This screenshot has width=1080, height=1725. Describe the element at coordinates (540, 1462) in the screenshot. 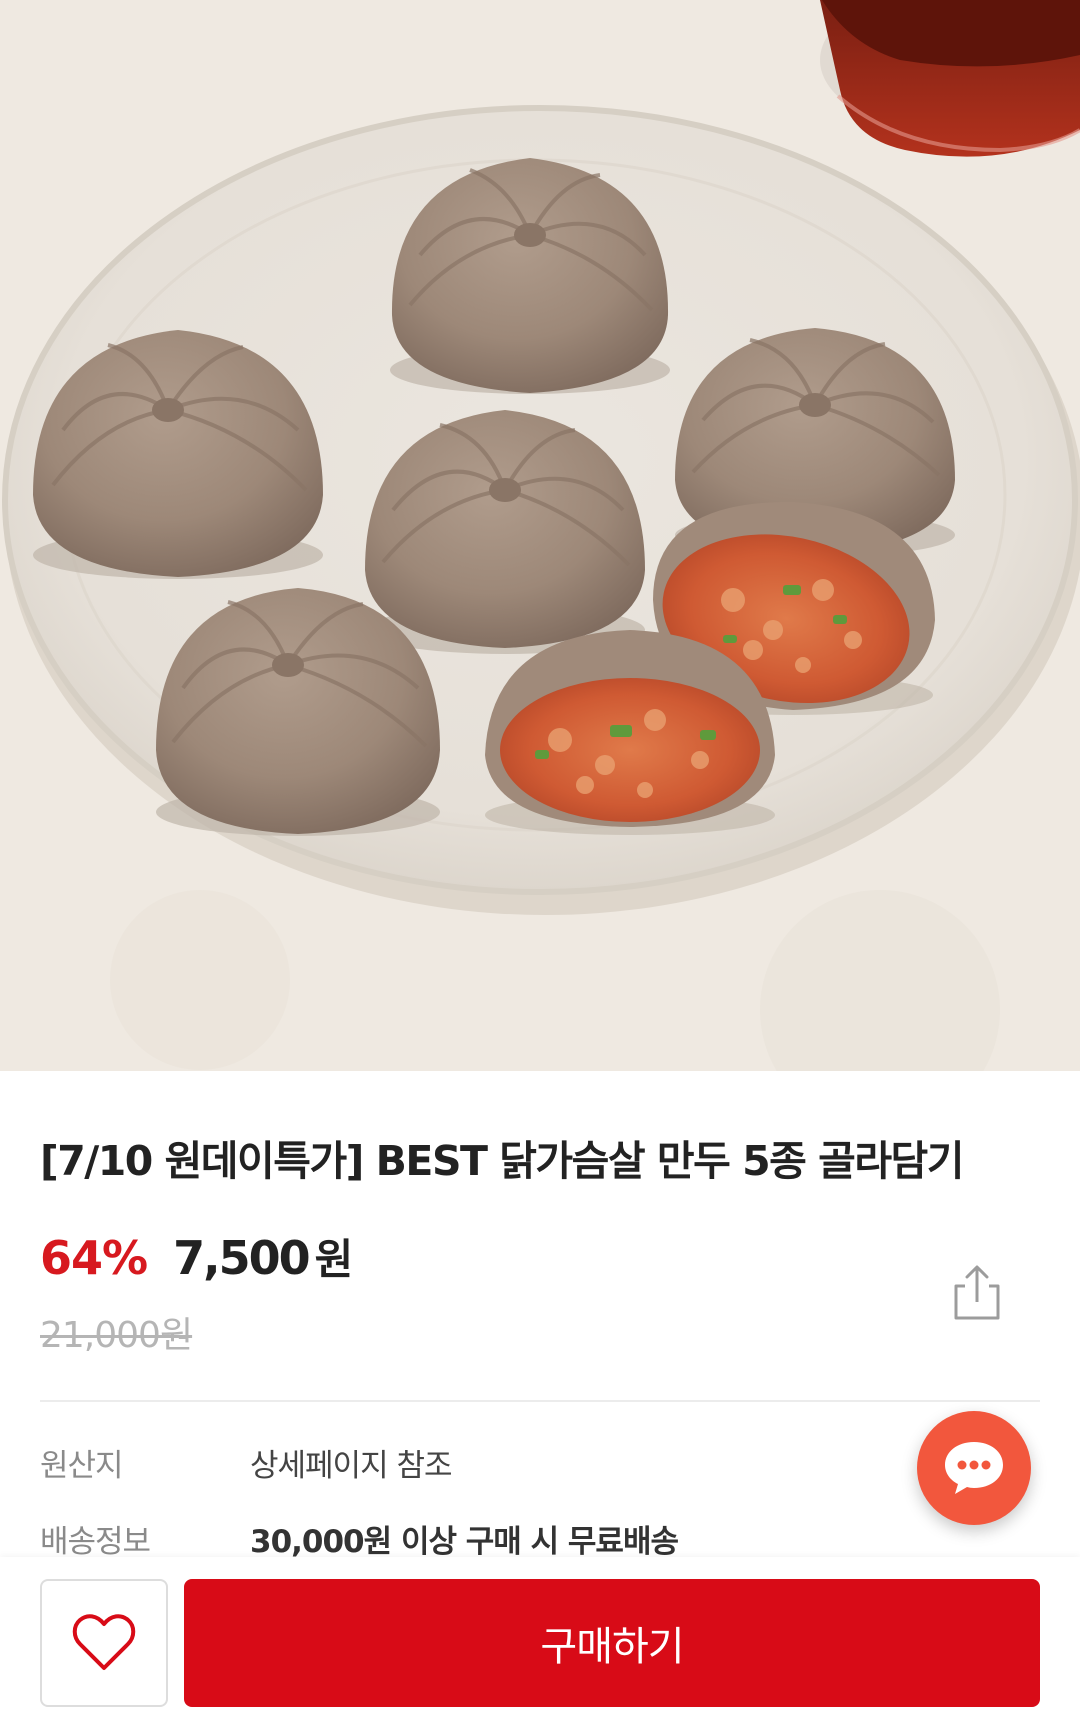

I see `origin-row: 원산지 상세페이지 참조` at that location.